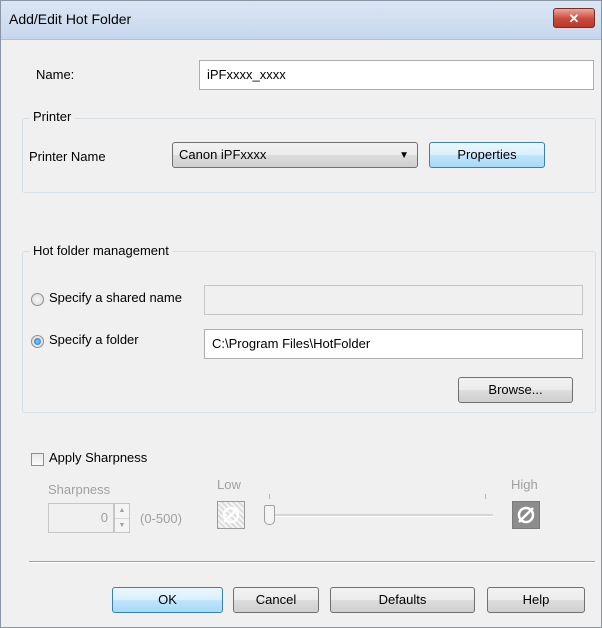  Describe the element at coordinates (487, 155) in the screenshot. I see `properties-button: Properties` at that location.